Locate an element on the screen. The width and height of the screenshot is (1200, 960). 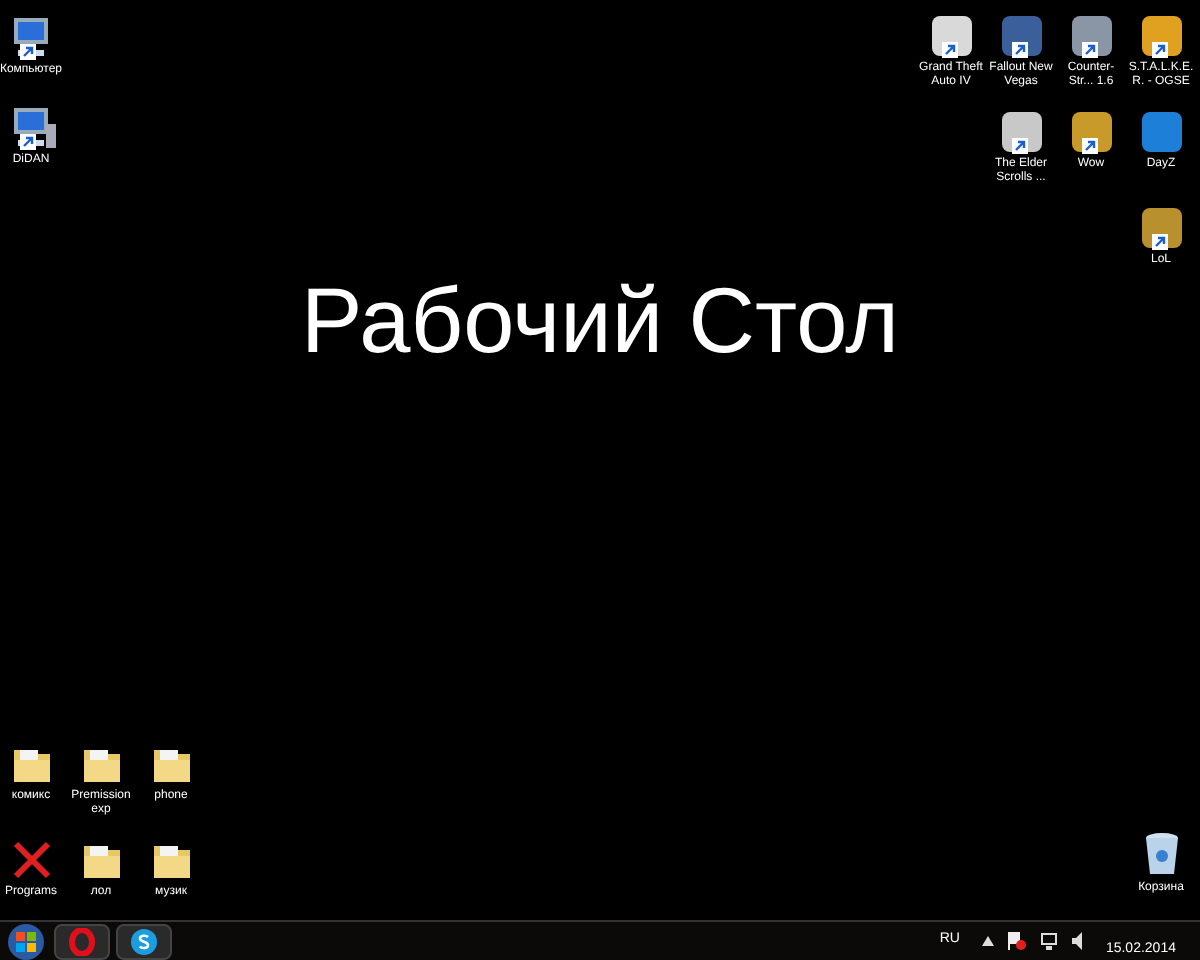
opera-logo-icon is located at coordinates (82, 941).